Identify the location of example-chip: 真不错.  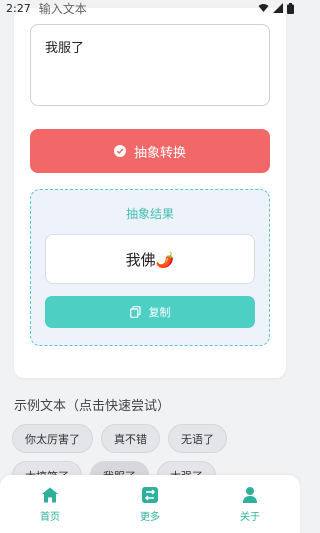
(130, 438).